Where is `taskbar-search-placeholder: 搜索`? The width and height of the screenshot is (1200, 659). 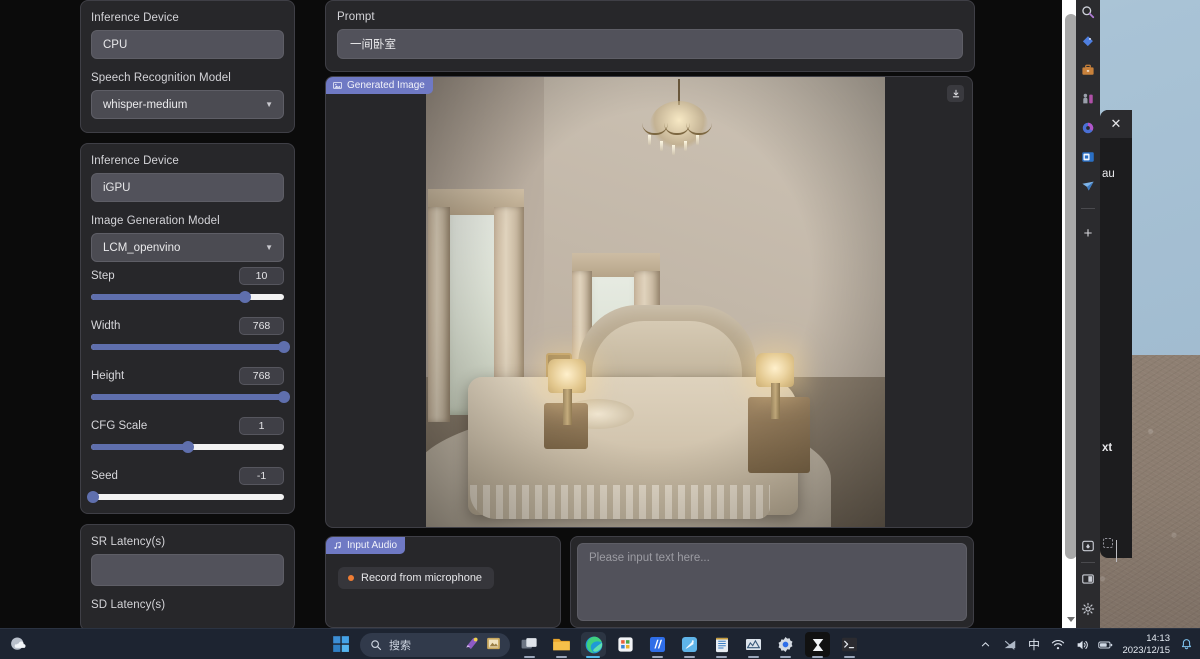
taskbar-search-placeholder: 搜索 is located at coordinates (400, 645).